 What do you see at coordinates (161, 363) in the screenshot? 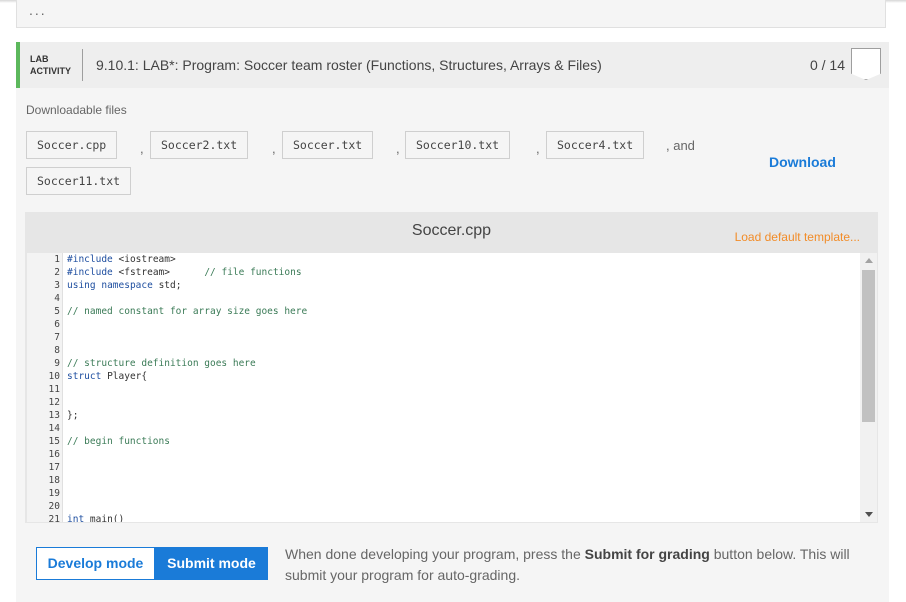
I see `code-text: // structure definition goes here` at bounding box center [161, 363].